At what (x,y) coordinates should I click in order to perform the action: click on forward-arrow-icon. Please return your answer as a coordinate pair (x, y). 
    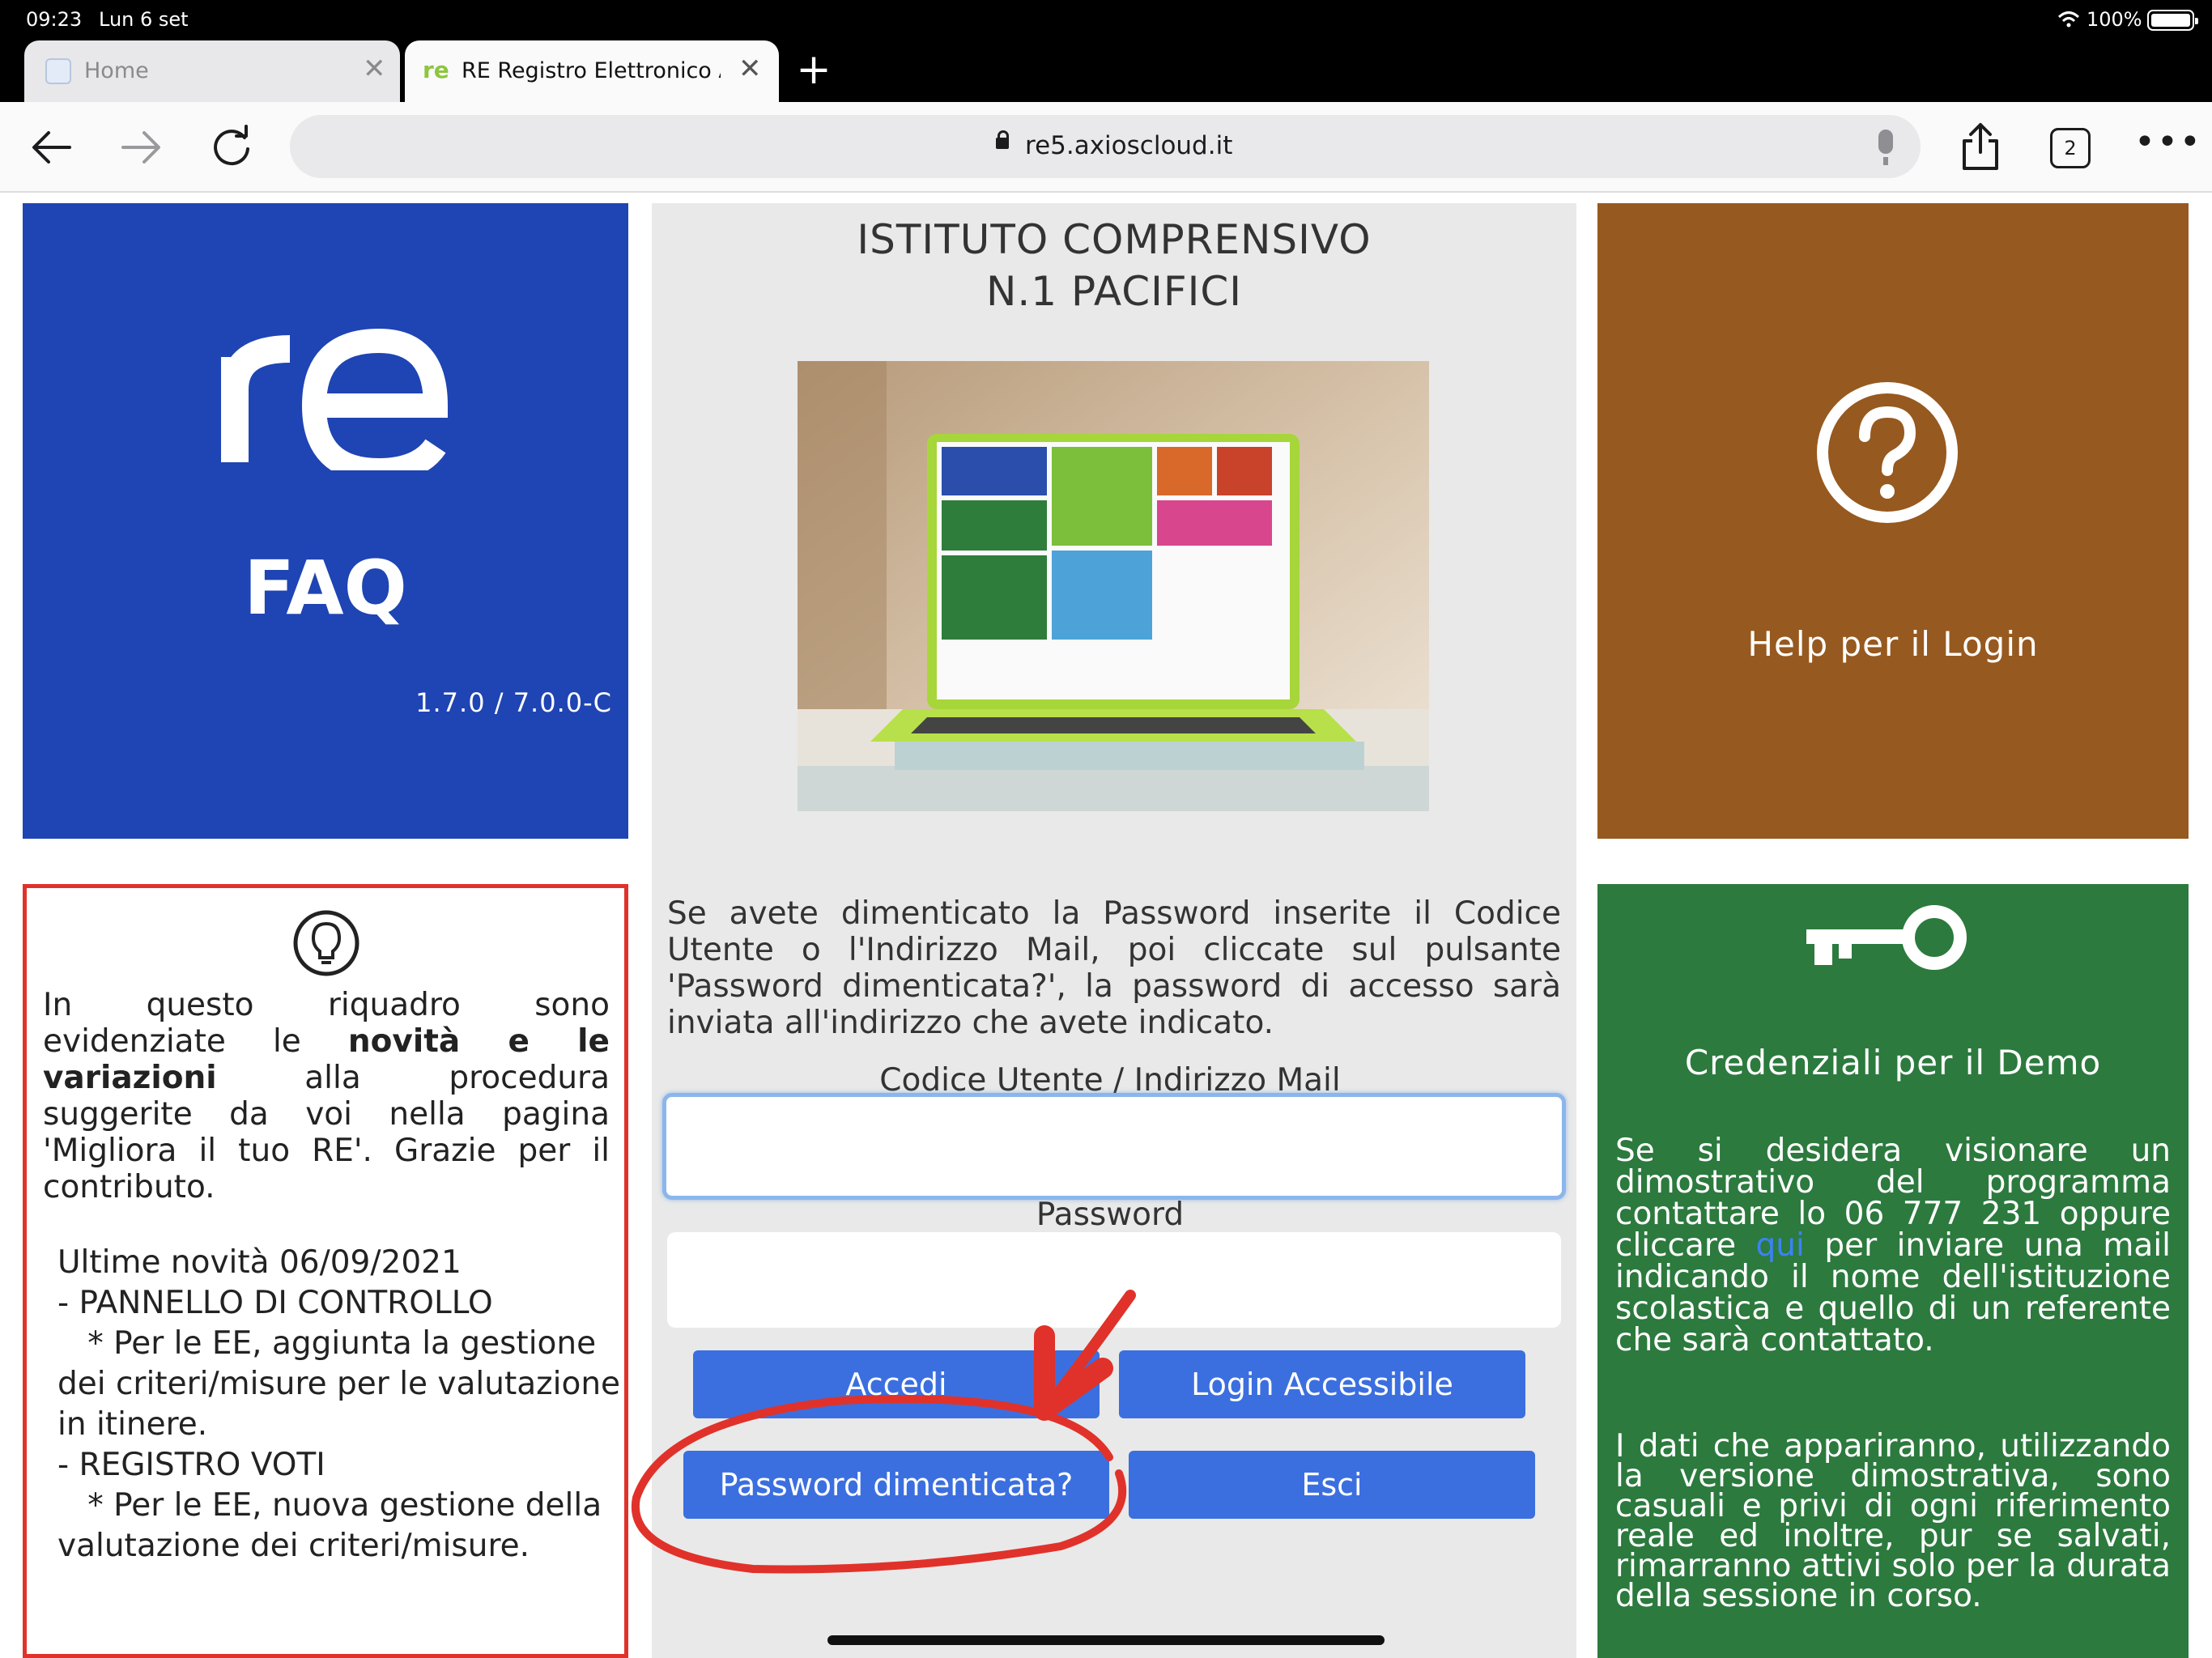
    Looking at the image, I should click on (140, 147).